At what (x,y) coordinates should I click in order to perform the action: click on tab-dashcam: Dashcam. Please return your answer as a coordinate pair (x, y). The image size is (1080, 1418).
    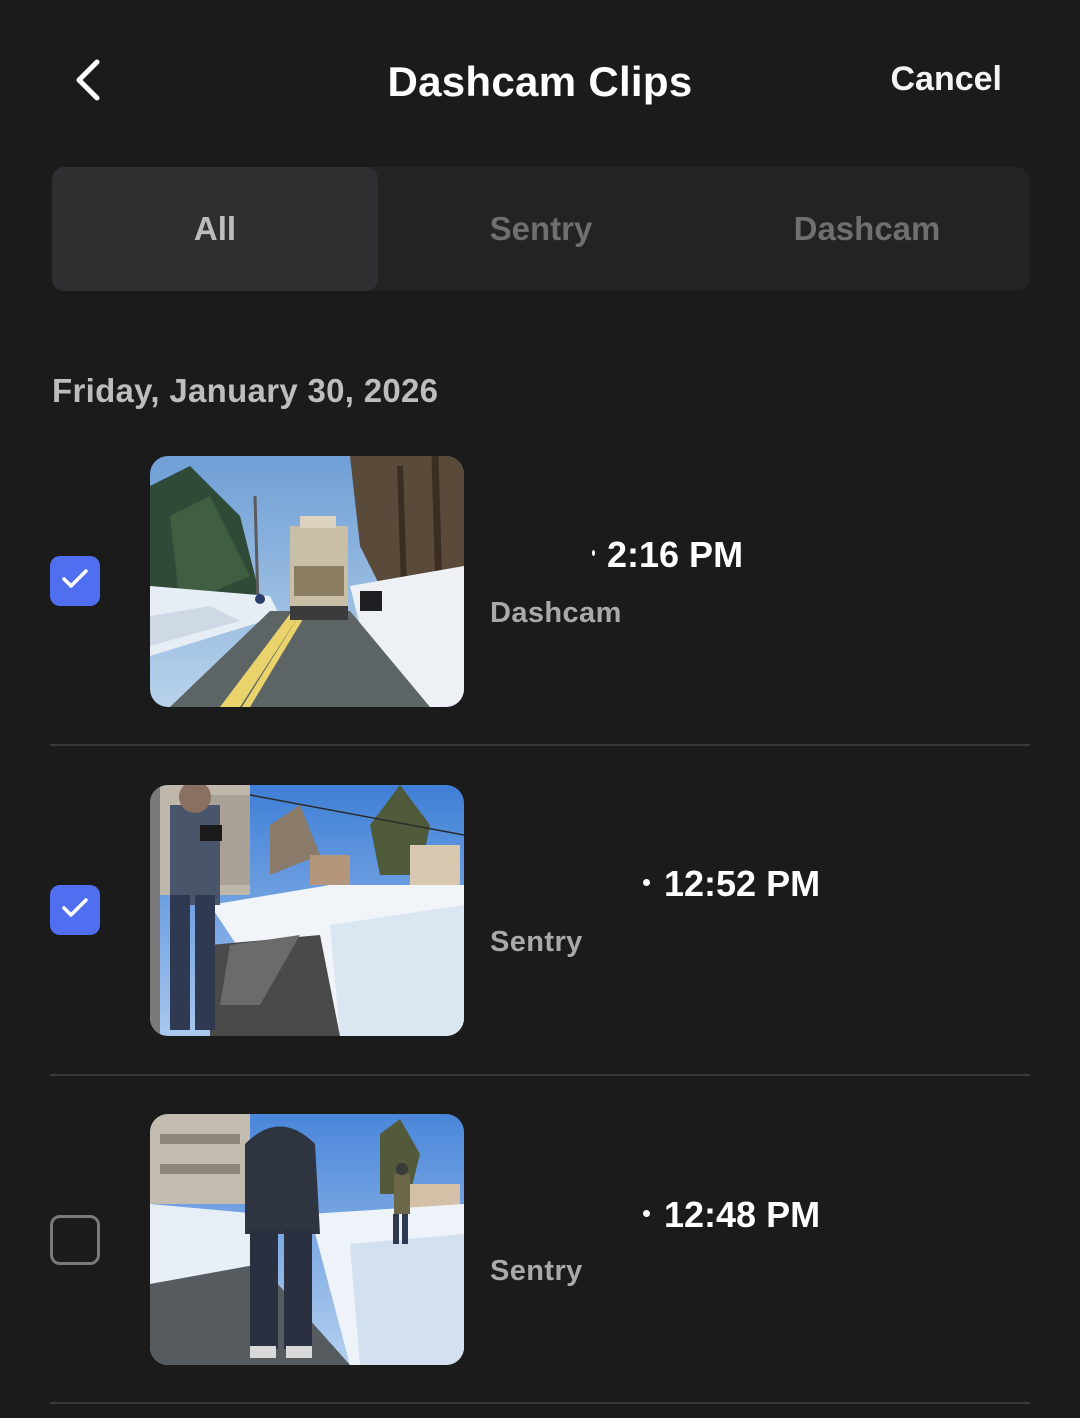
    Looking at the image, I should click on (867, 229).